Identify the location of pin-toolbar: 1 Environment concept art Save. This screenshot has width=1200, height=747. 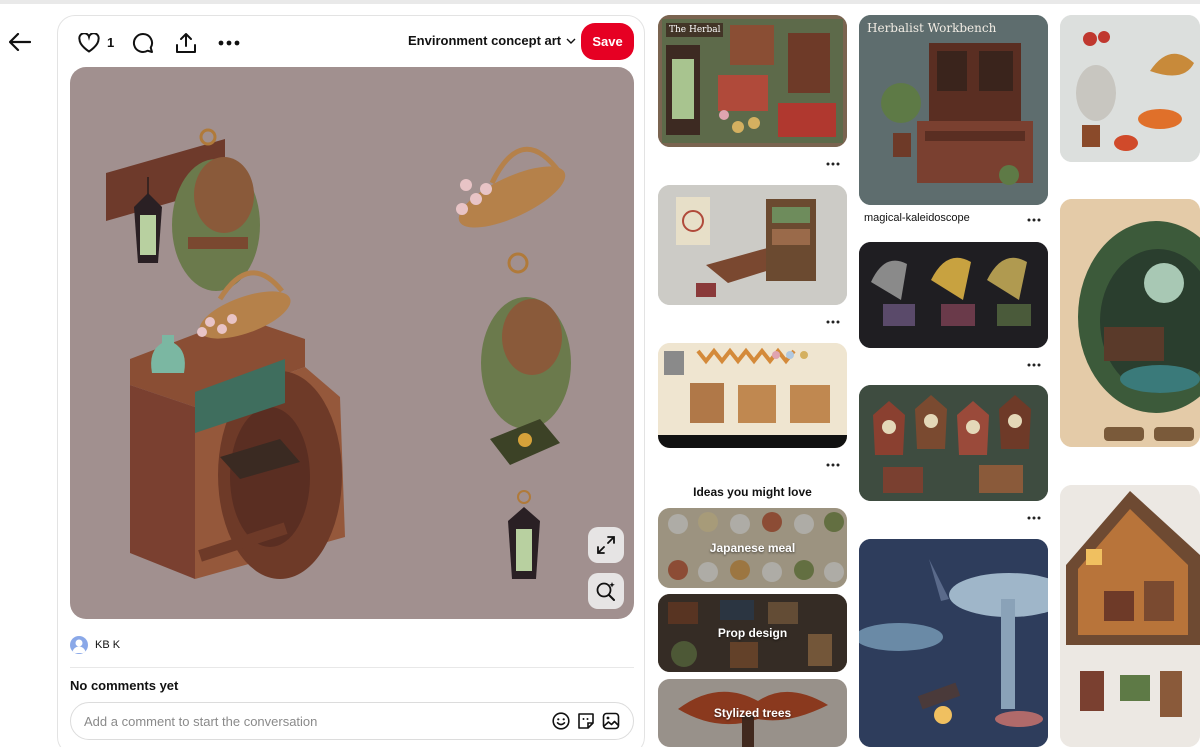
(351, 42).